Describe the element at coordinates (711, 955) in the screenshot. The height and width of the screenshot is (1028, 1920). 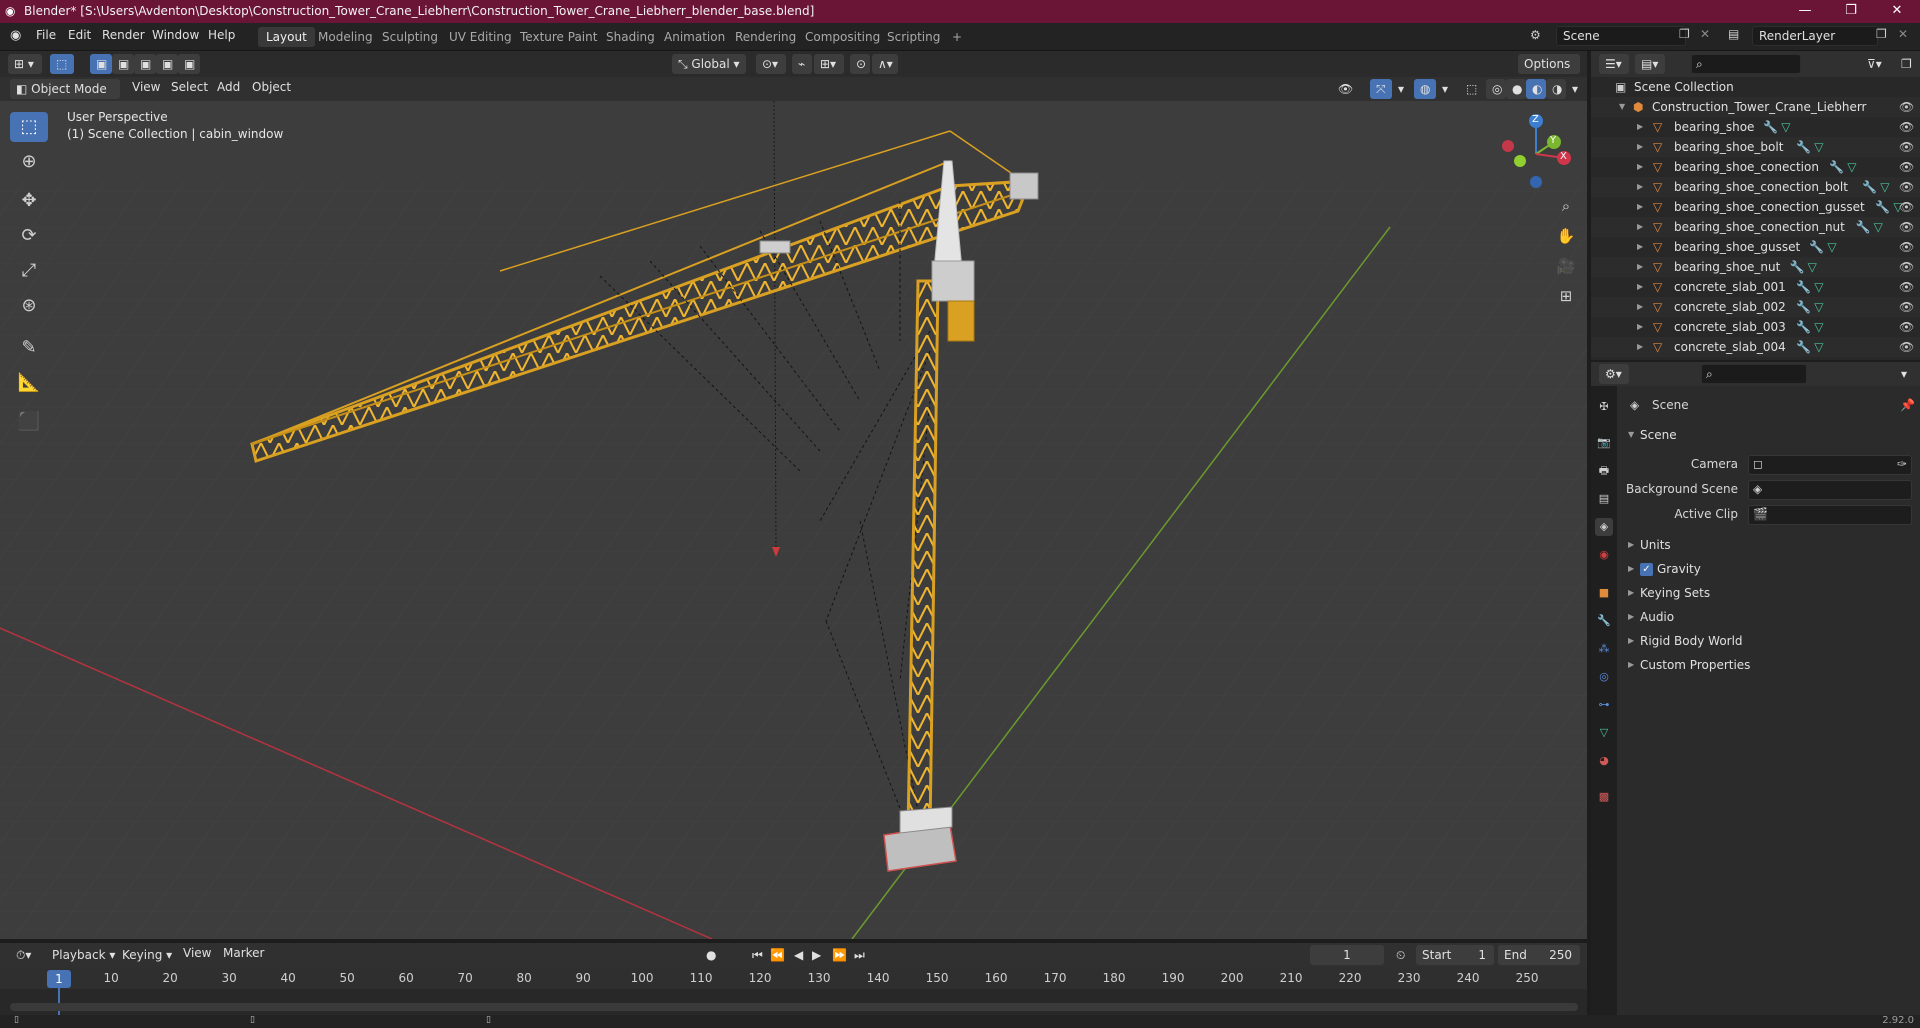
I see `record-icon: ●` at that location.